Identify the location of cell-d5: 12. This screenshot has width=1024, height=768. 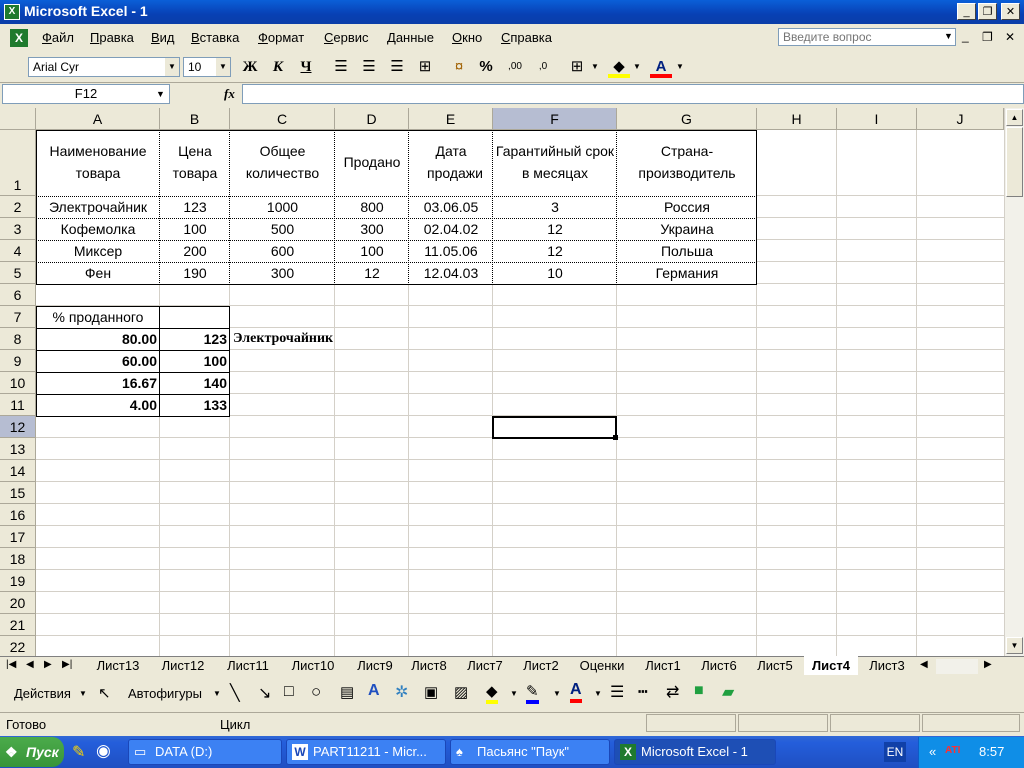
(372, 273).